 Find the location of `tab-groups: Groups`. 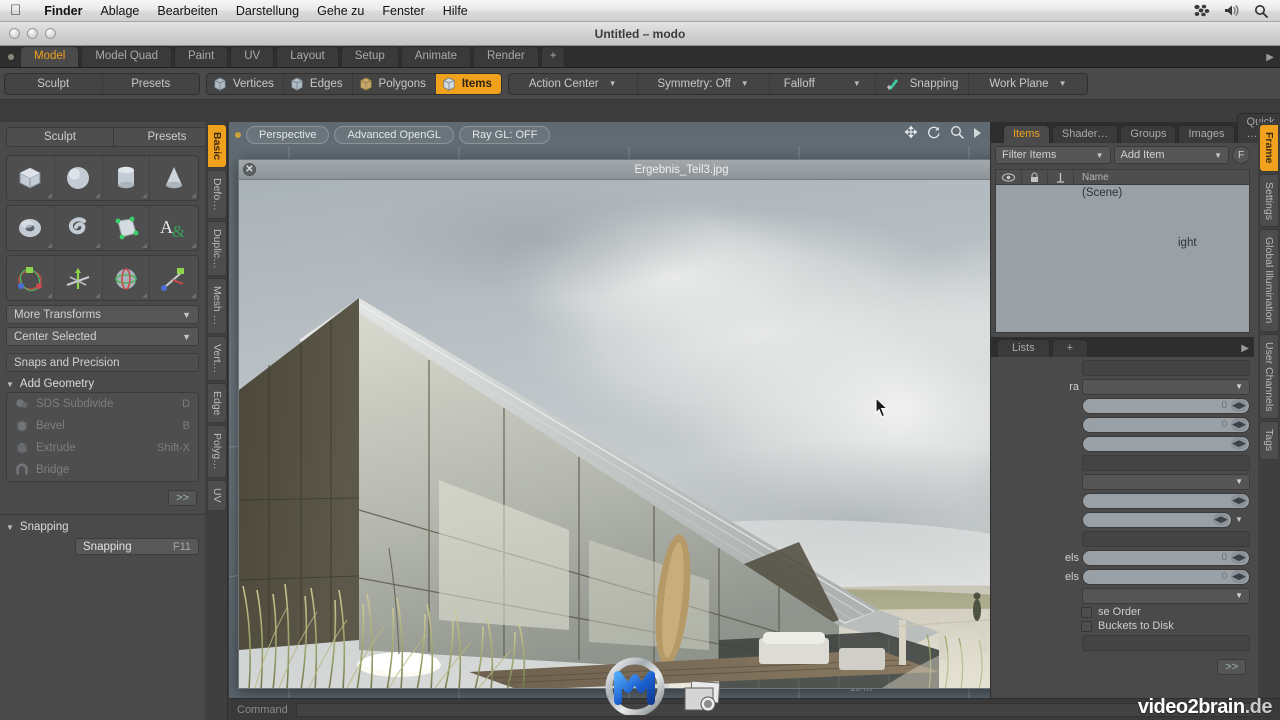

tab-groups: Groups is located at coordinates (1148, 134).